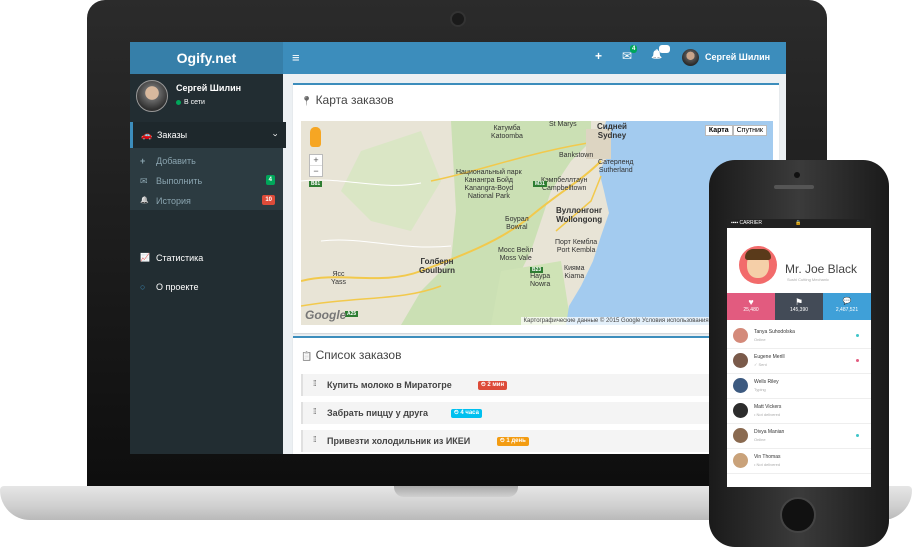 This screenshot has height=551, width=912. What do you see at coordinates (563, 124) in the screenshot?
I see `map-label-saint-marys: St Marys` at bounding box center [563, 124].